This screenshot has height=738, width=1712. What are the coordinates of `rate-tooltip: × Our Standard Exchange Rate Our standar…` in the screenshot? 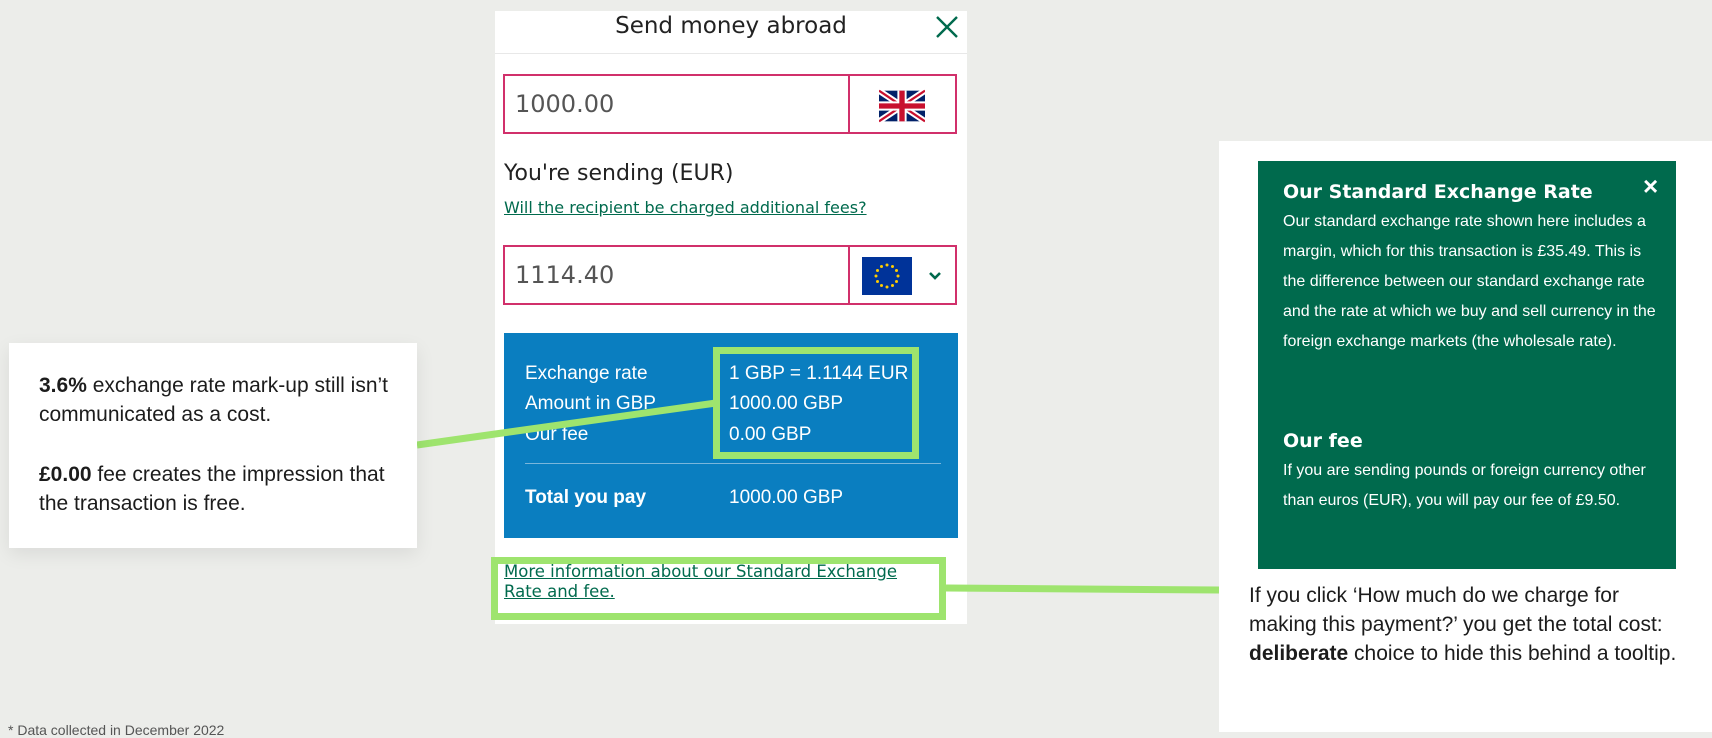 It's located at (1467, 365).